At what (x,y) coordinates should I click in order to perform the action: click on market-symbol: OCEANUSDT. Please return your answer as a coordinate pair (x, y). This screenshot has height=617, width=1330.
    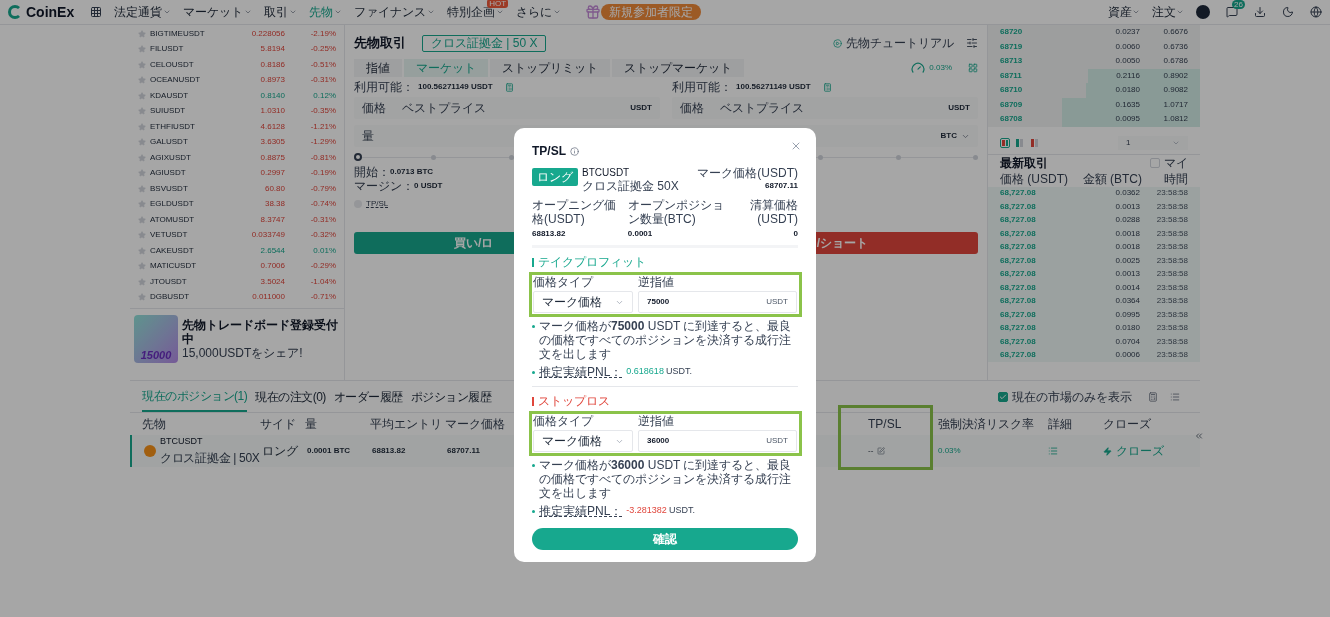
    Looking at the image, I should click on (190, 80).